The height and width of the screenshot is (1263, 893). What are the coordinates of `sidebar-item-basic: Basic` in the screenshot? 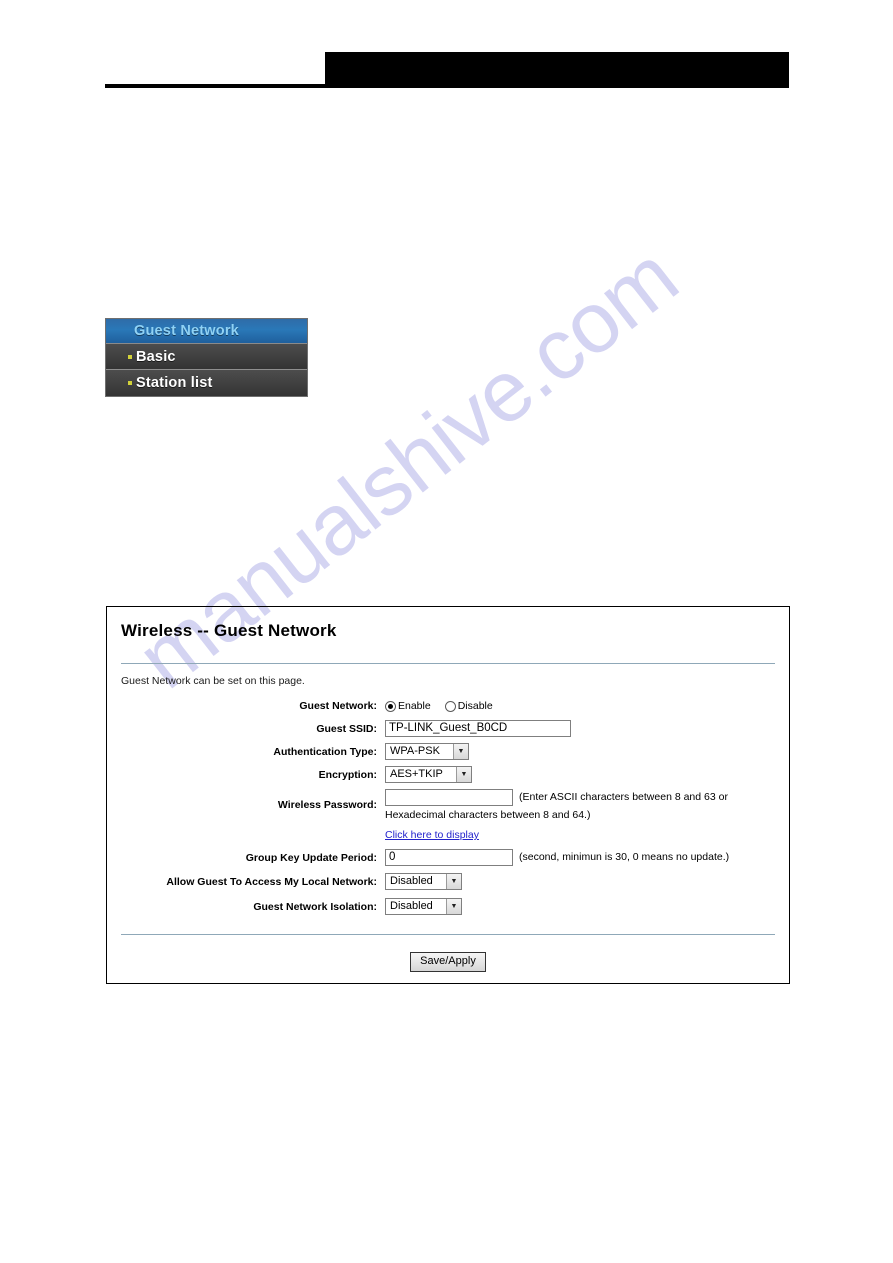 It's located at (206, 357).